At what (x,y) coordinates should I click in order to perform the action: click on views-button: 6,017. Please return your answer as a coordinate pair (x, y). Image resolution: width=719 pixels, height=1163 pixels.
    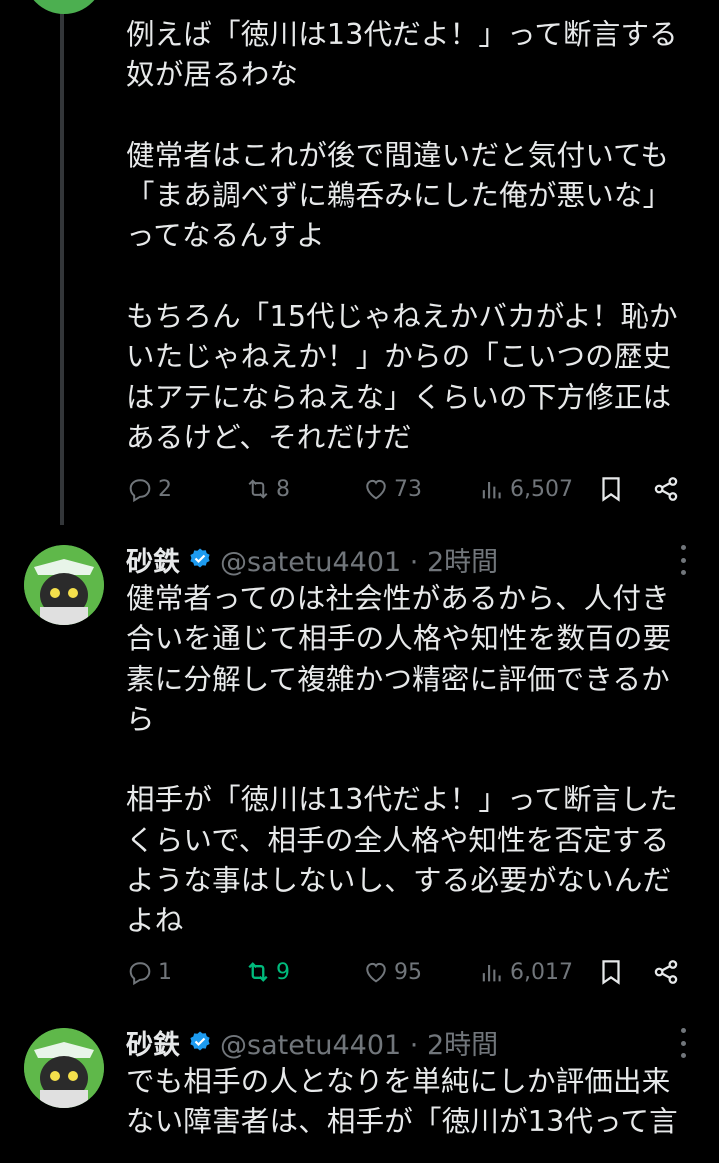
    Looking at the image, I should click on (525, 972).